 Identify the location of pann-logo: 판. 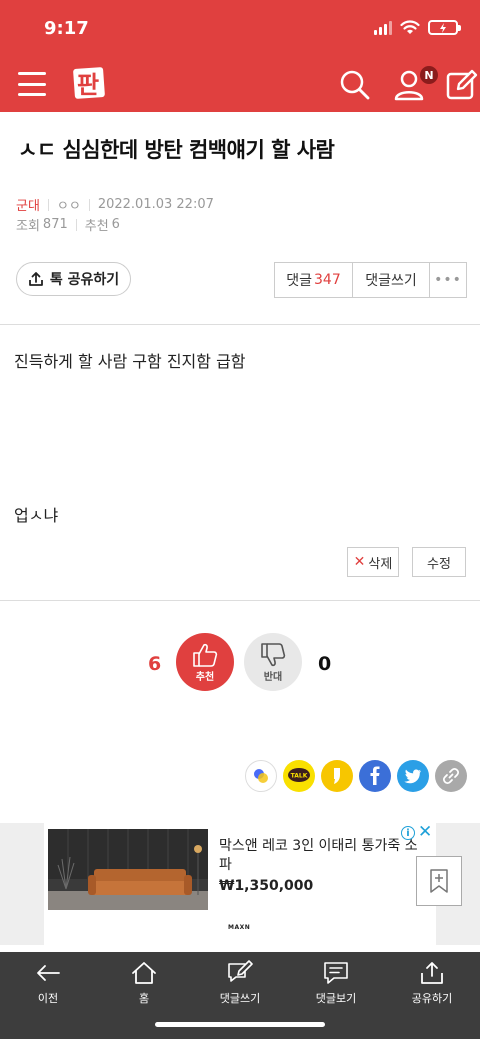
(92, 83).